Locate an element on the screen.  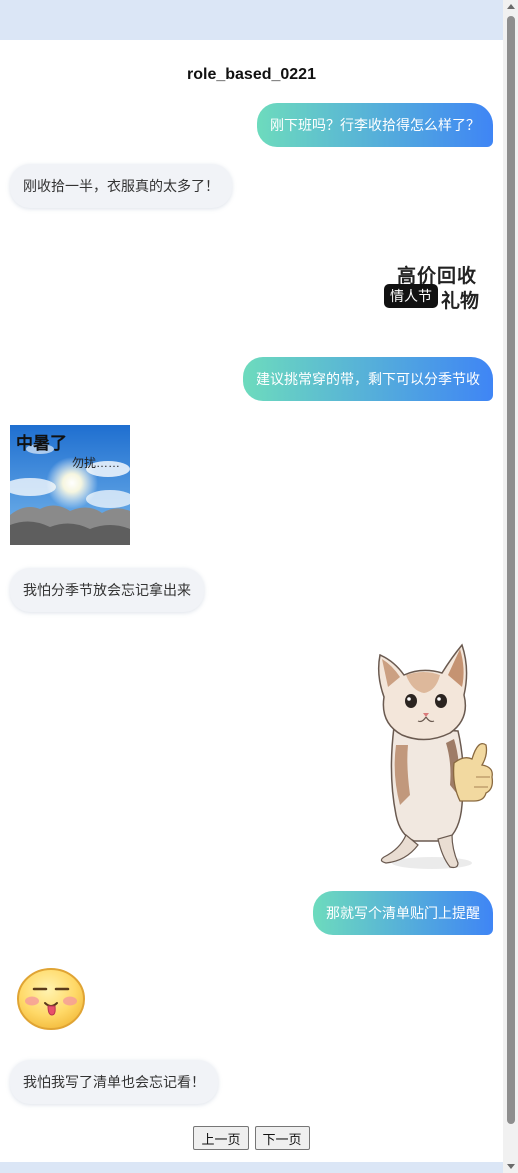
message-bubble-right: 建议挑常穿的带，剩下可以分季节收 is located at coordinates (368, 379).